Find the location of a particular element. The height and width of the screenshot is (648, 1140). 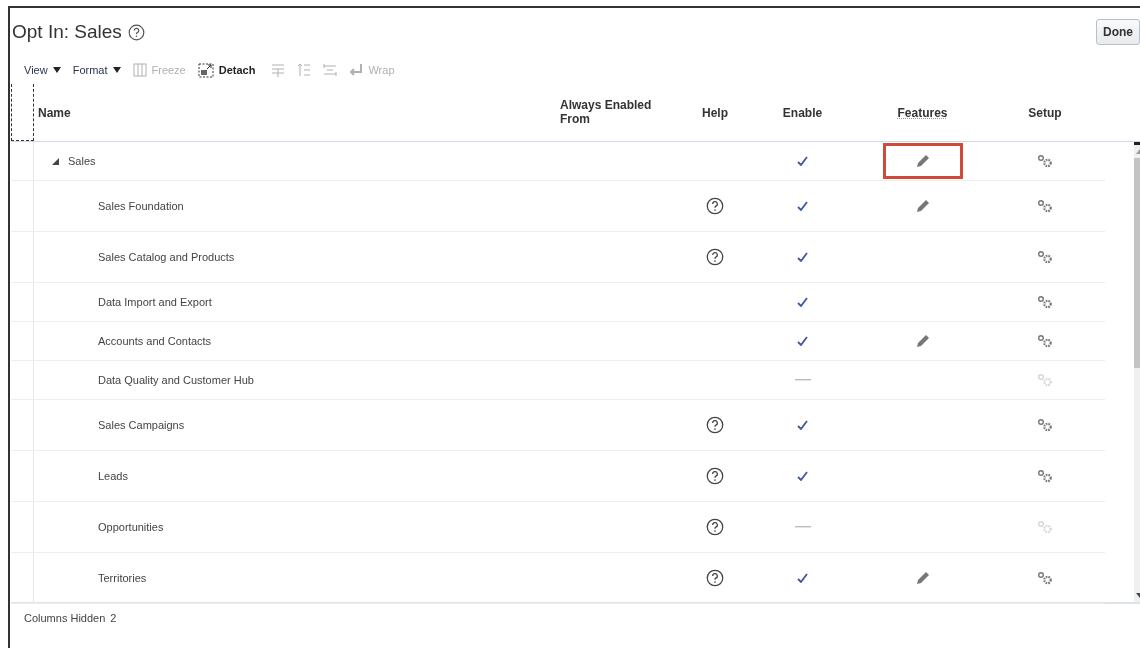

status-label: Columns Hidden is located at coordinates (65, 618).